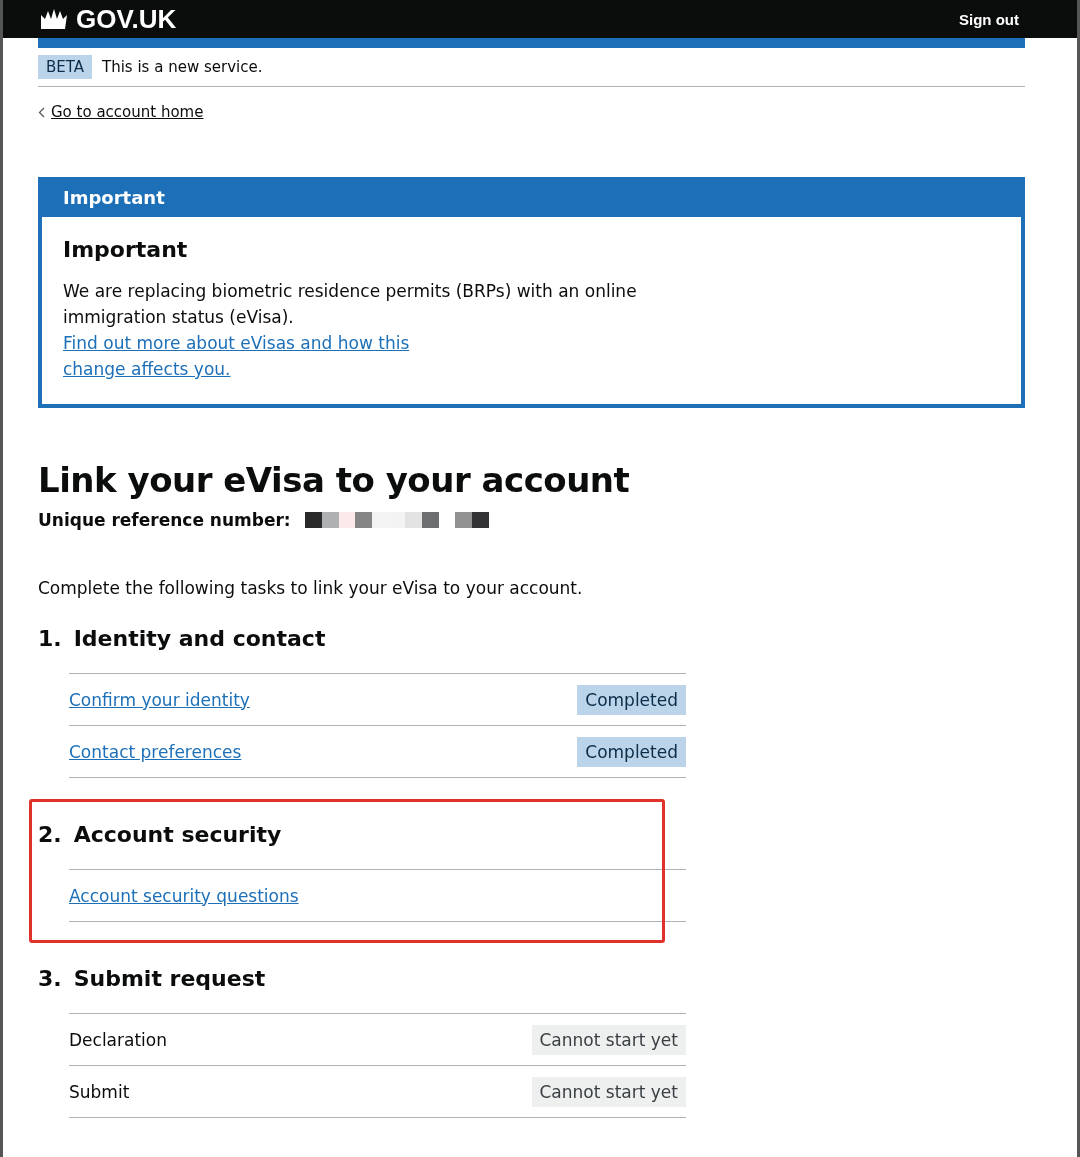 This screenshot has width=1080, height=1157. I want to click on chevron-left-icon, so click(41, 112).